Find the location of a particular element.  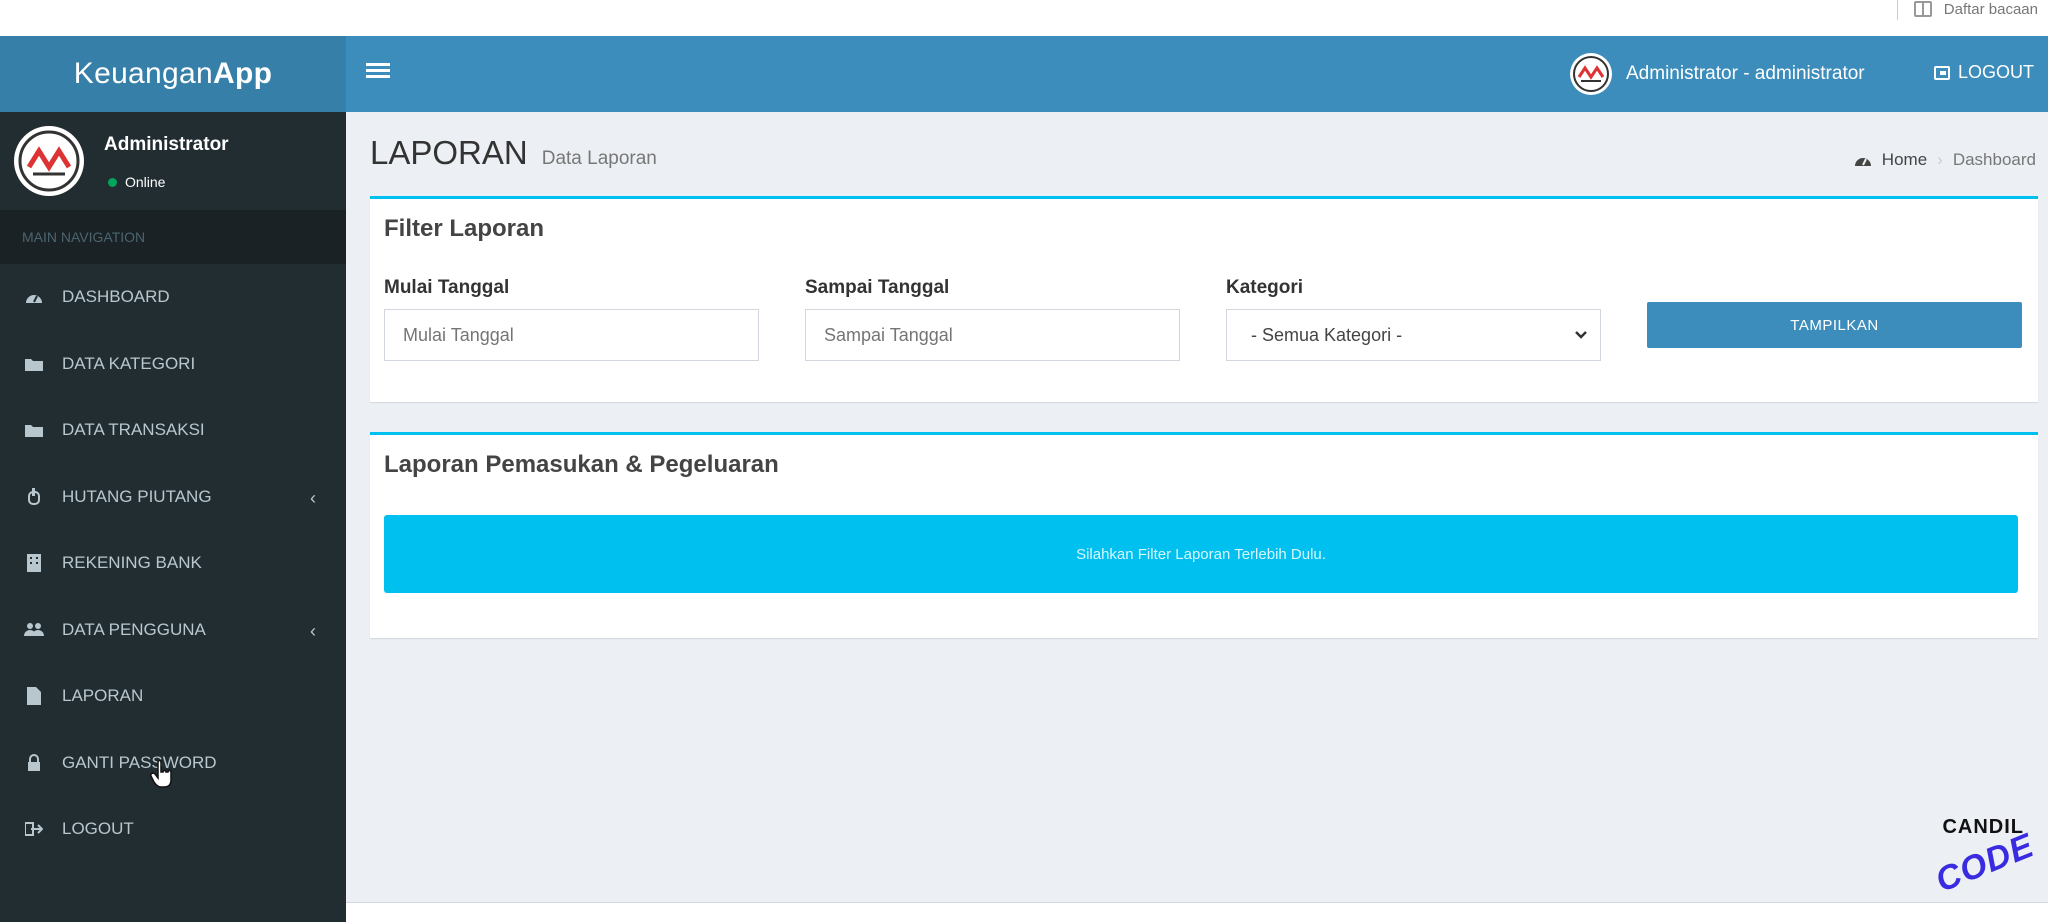

sidebar-item-data-pengguna: DATA PENGGUNA ‹ is located at coordinates (173, 630).